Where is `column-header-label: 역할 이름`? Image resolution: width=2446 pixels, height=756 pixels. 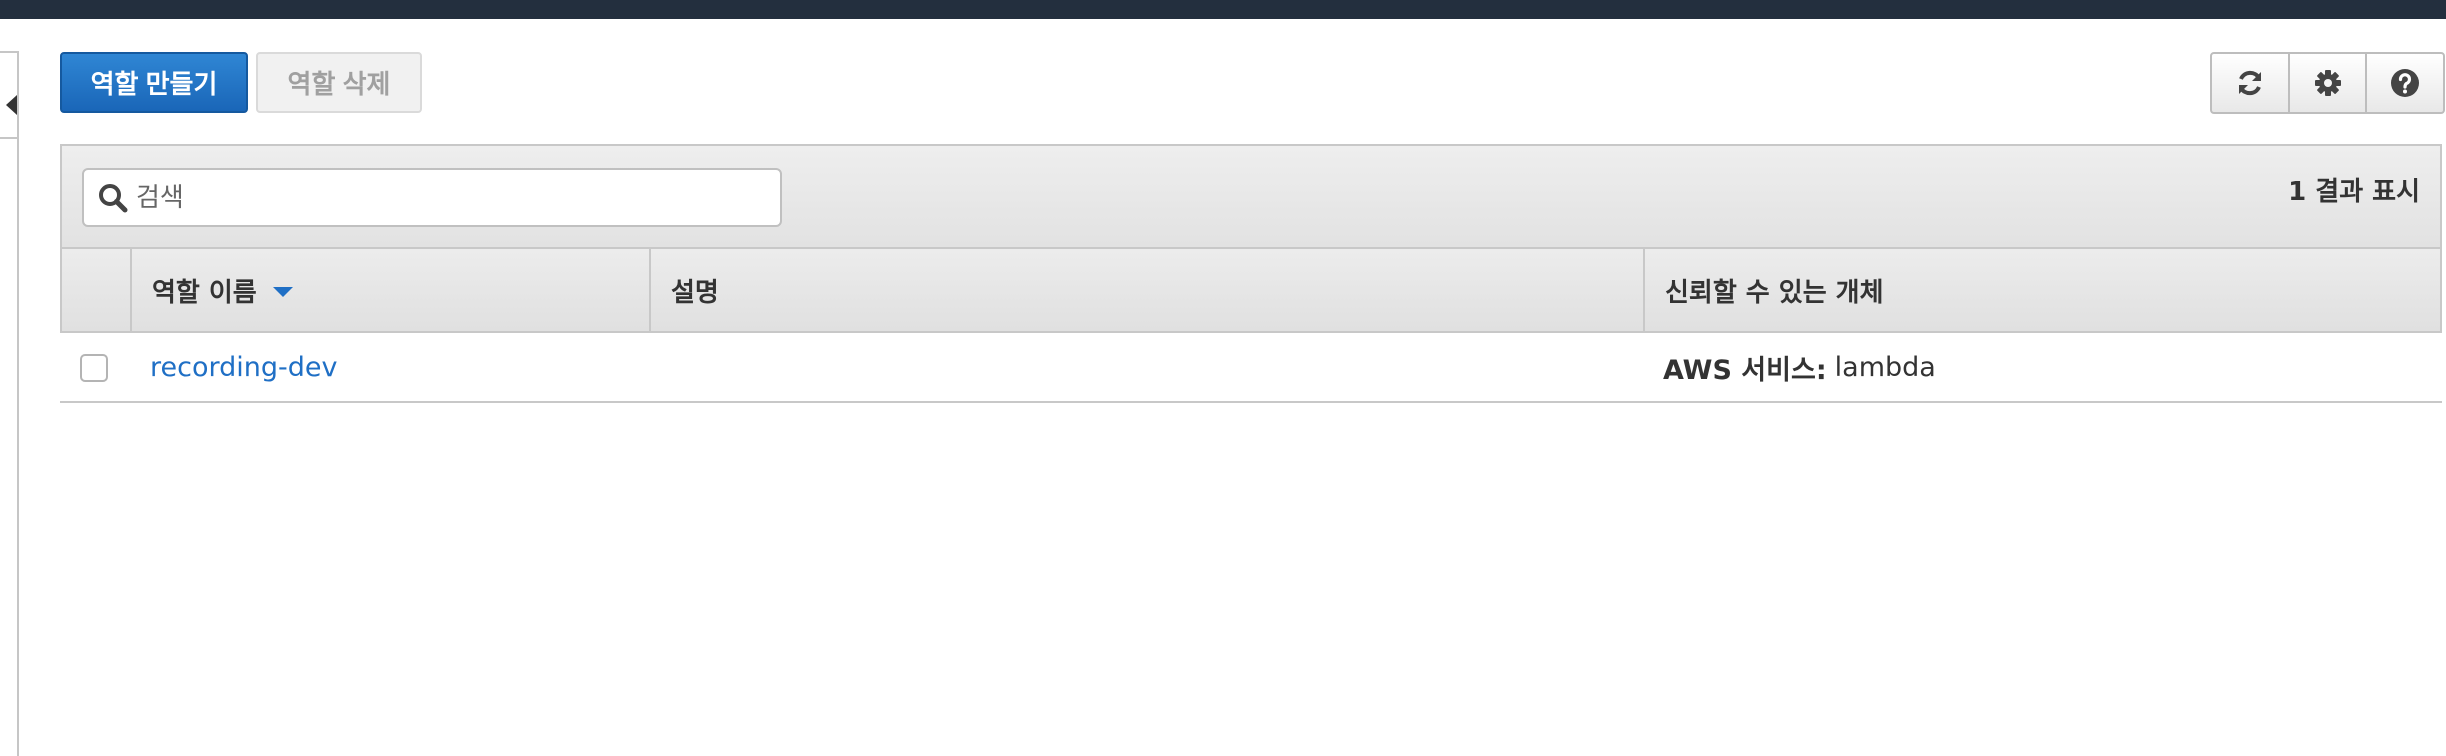 column-header-label: 역할 이름 is located at coordinates (204, 292).